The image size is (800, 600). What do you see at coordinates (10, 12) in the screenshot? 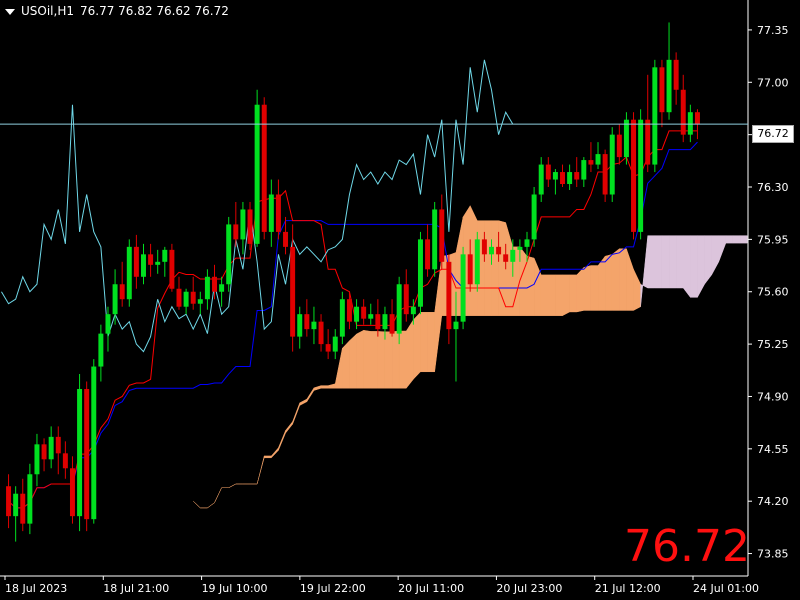
I see `dropdown-triangle-icon` at bounding box center [10, 12].